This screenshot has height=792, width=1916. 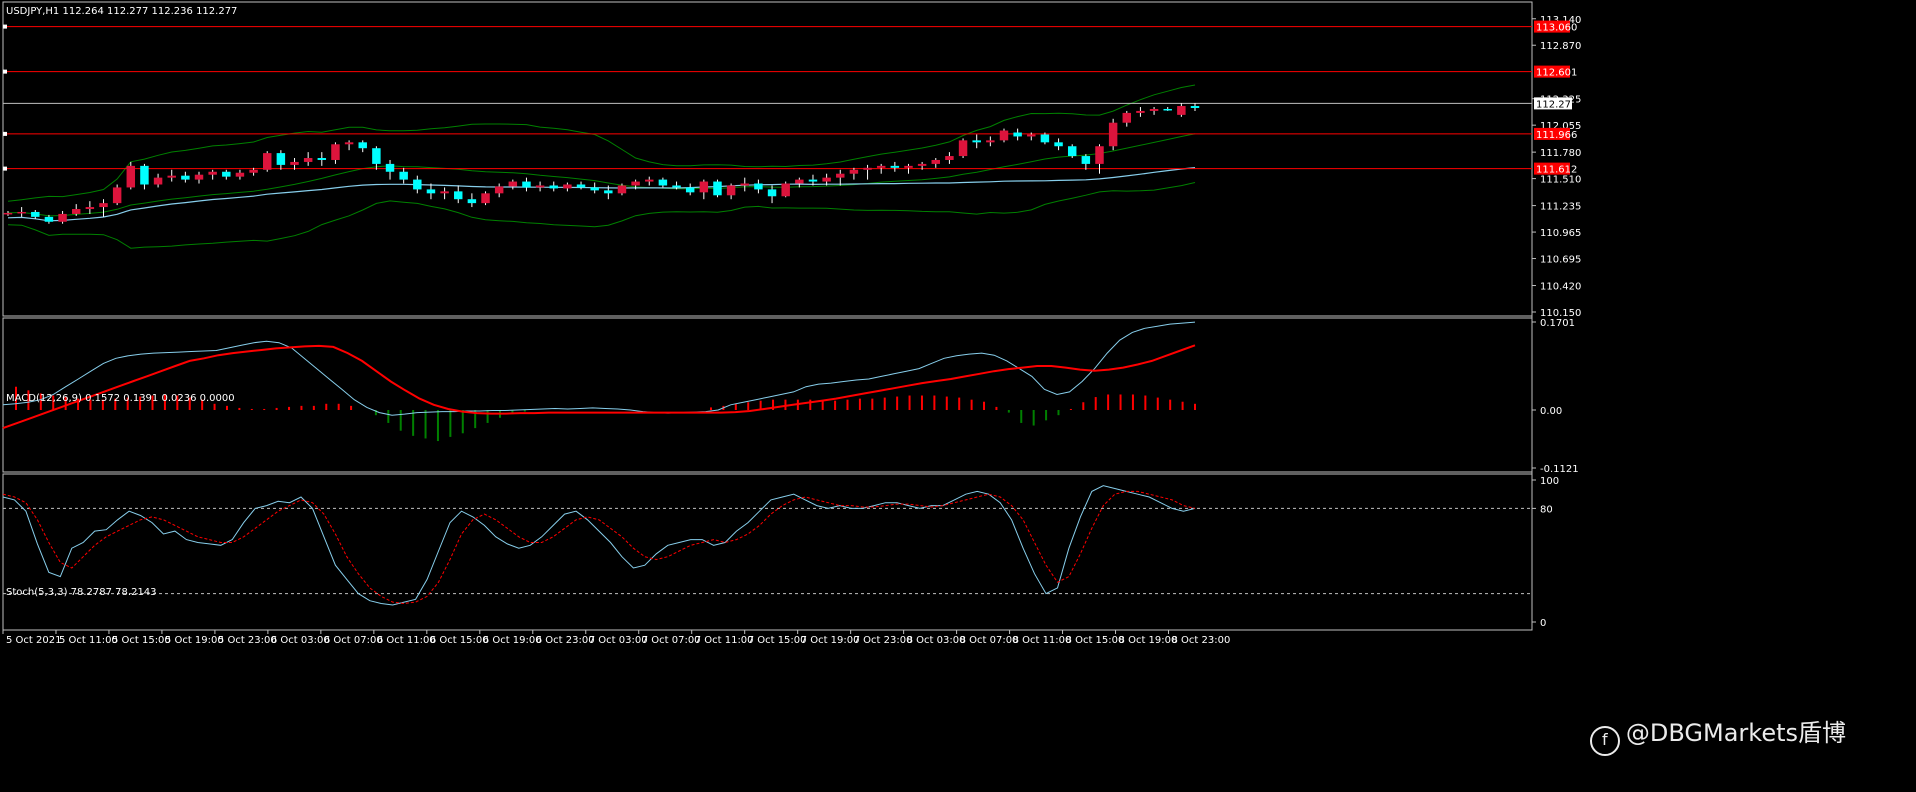 I want to click on watermark: f @DBGMarkets盾博, so click(x=1717, y=734).